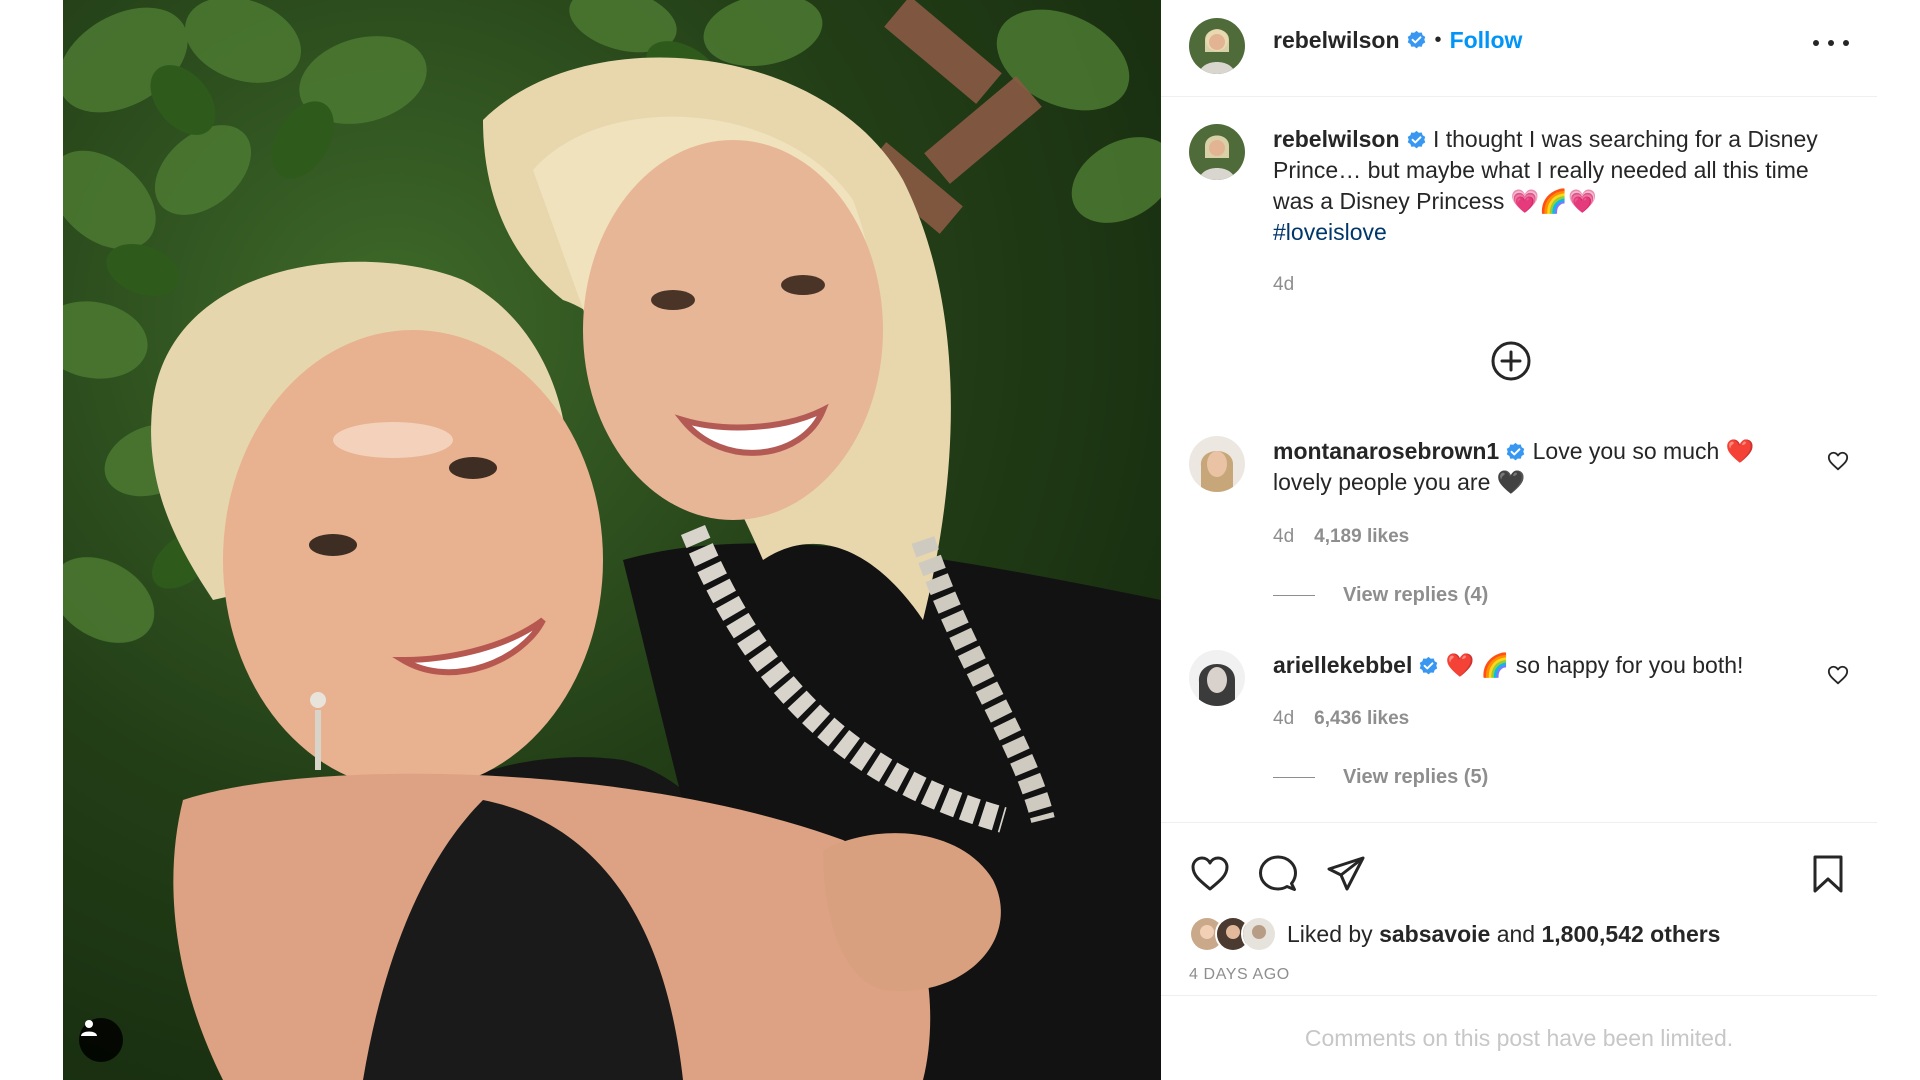 This screenshot has width=1920, height=1080. Describe the element at coordinates (89, 1028) in the screenshot. I see `user-tag-icon` at that location.